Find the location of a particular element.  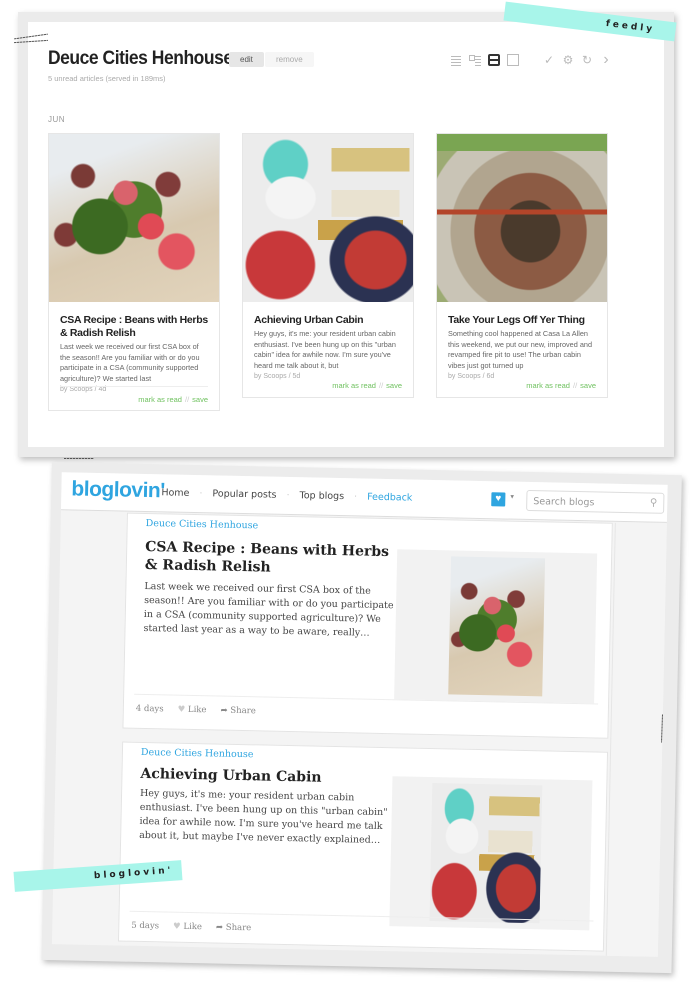

right-sidebar is located at coordinates (636, 739).